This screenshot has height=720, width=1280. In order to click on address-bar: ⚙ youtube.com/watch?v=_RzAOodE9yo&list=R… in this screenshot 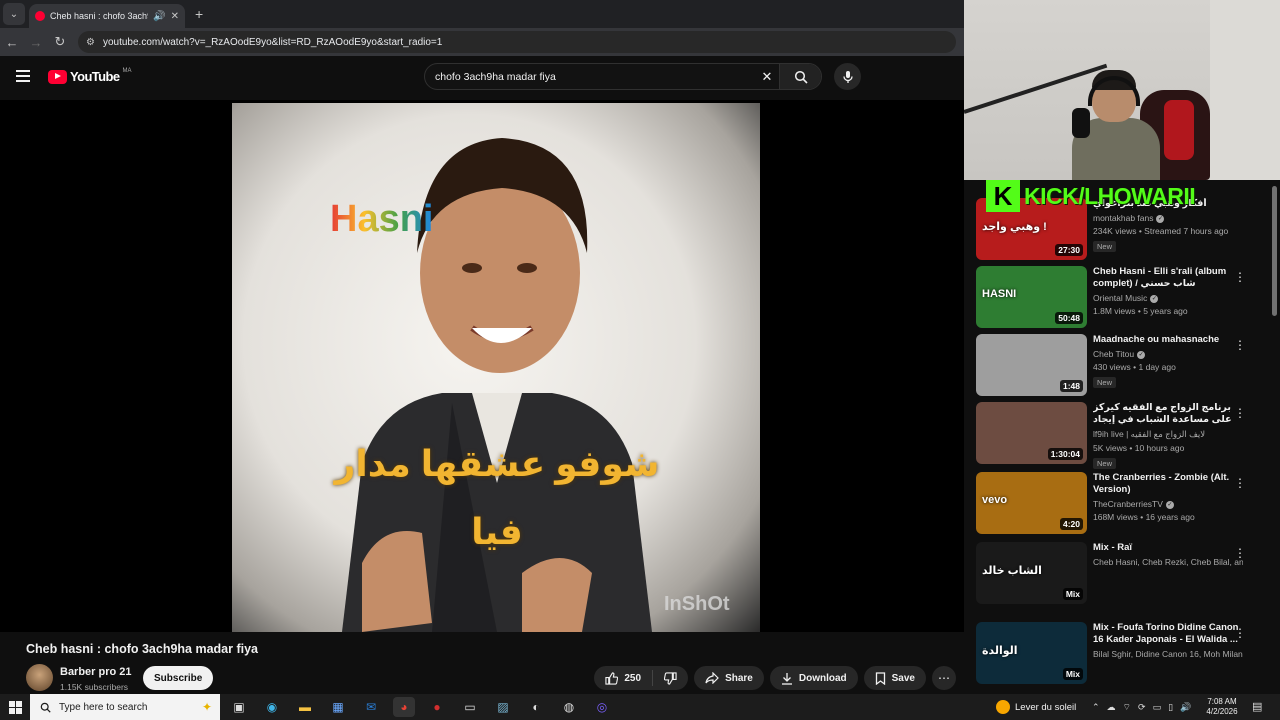, I will do `click(517, 42)`.